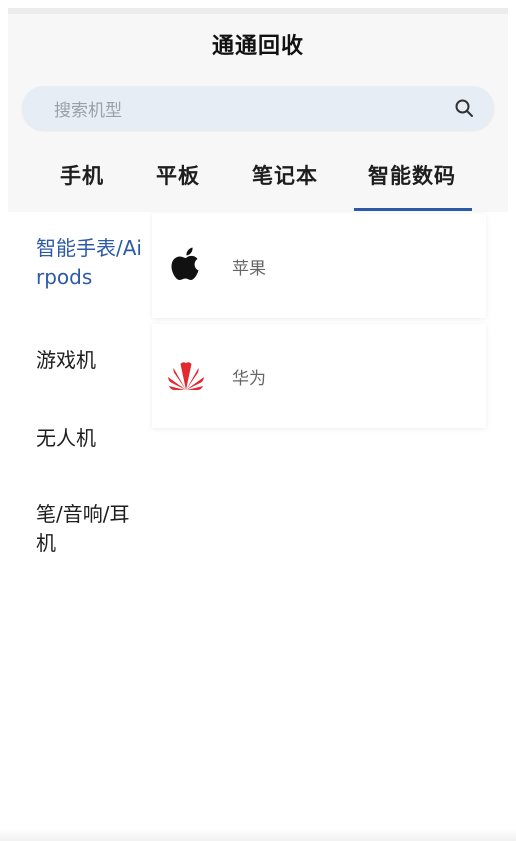 Image resolution: width=516 pixels, height=841 pixels. What do you see at coordinates (412, 175) in the screenshot?
I see `tab-smart-digital: 智能数码` at bounding box center [412, 175].